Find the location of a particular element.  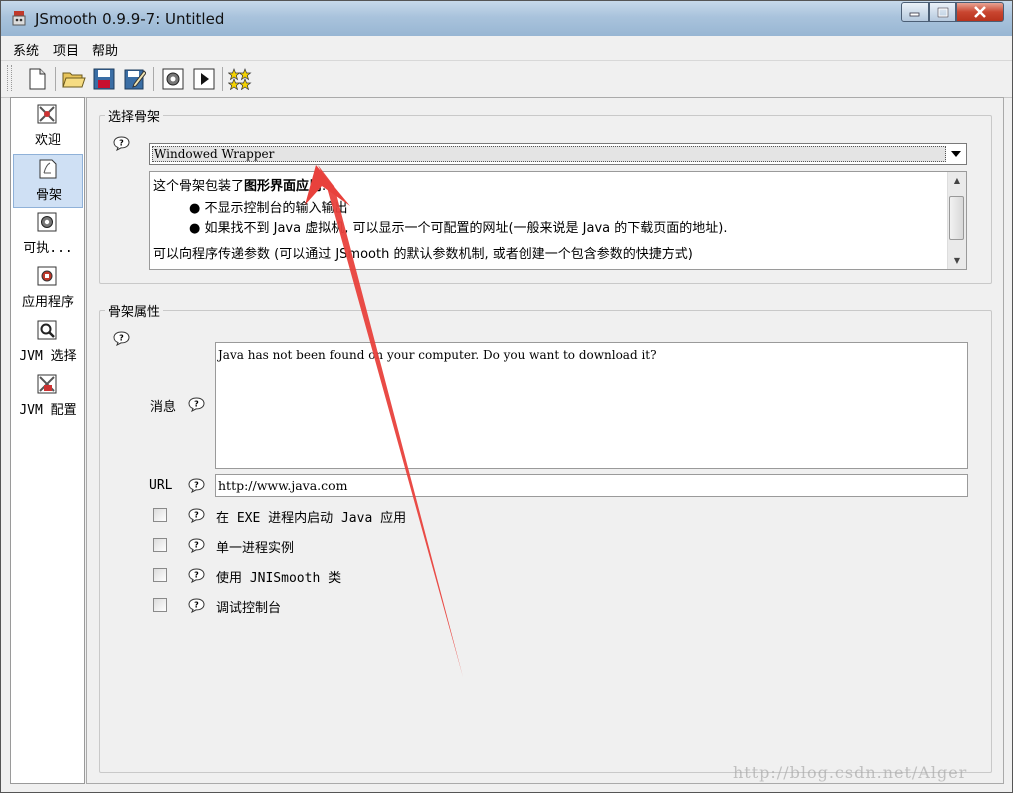

app-logo-icon is located at coordinates (19, 18).